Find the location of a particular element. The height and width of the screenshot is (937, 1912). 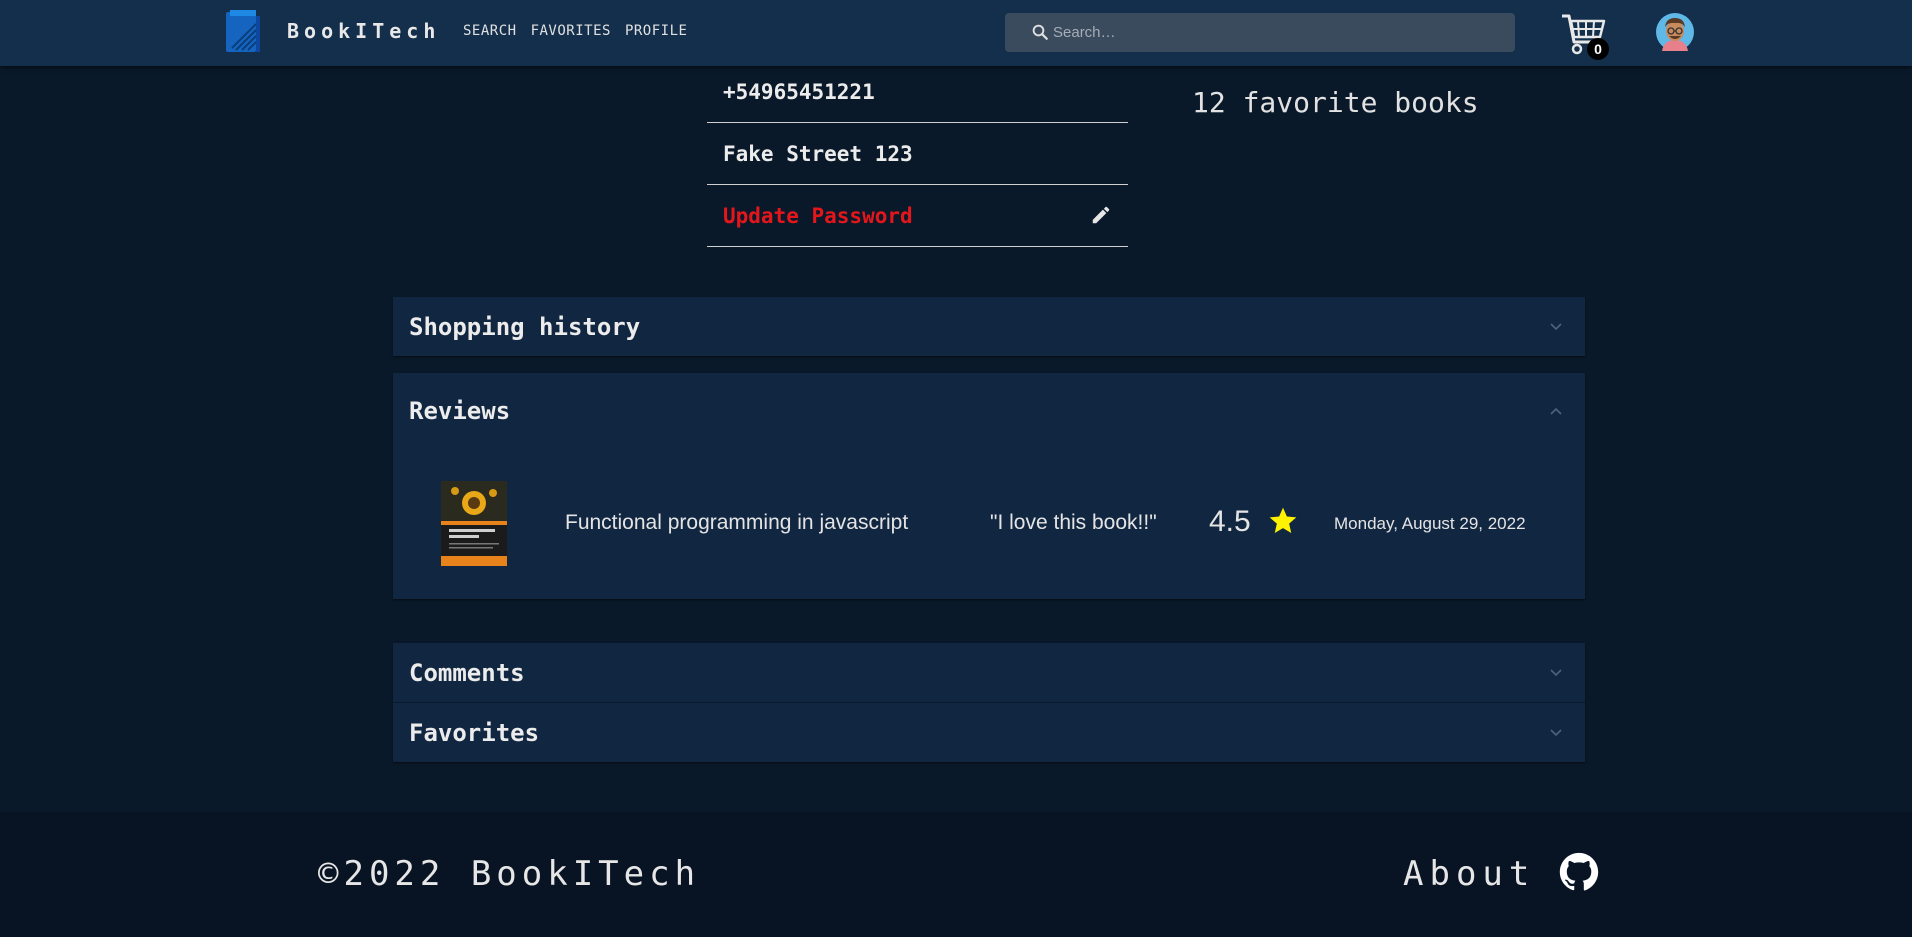

search-input is located at coordinates (1278, 32).